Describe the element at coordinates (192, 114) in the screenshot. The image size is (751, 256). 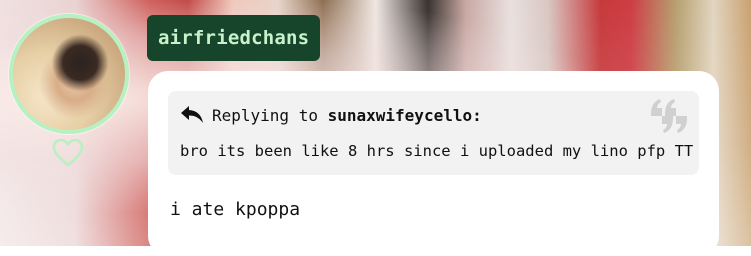
I see `reply-arrow-icon` at that location.